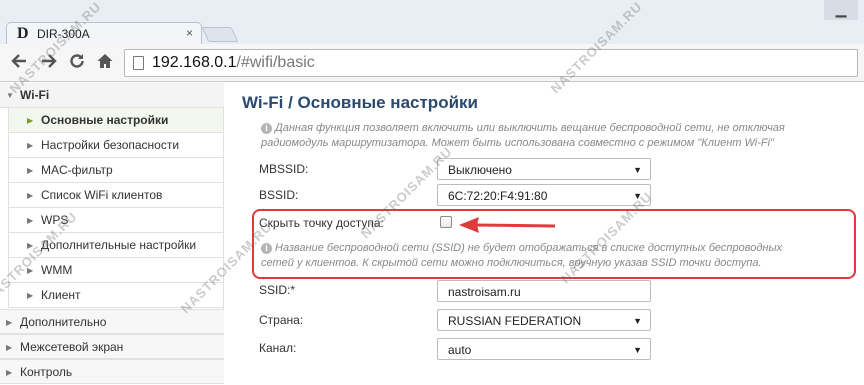 The height and width of the screenshot is (385, 864). Describe the element at coordinates (116, 270) in the screenshot. I see `sidebar-item-wmm: ▶ WMM` at that location.